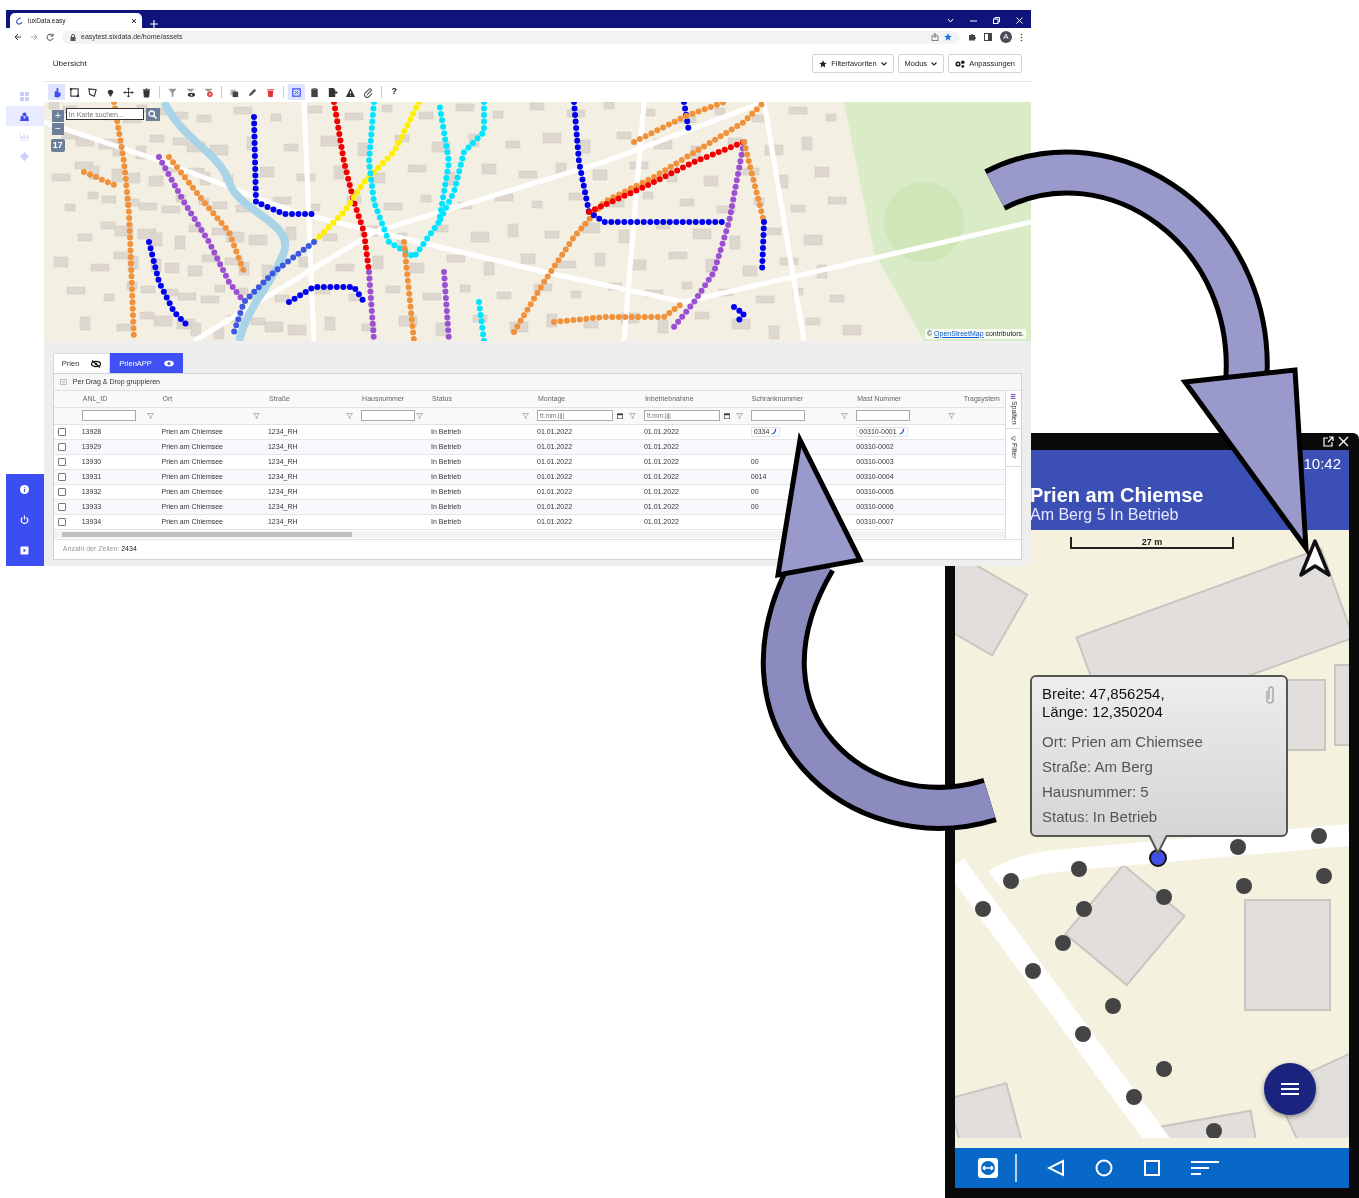  Describe the element at coordinates (25, 551) in the screenshot. I see `logout-icon` at that location.